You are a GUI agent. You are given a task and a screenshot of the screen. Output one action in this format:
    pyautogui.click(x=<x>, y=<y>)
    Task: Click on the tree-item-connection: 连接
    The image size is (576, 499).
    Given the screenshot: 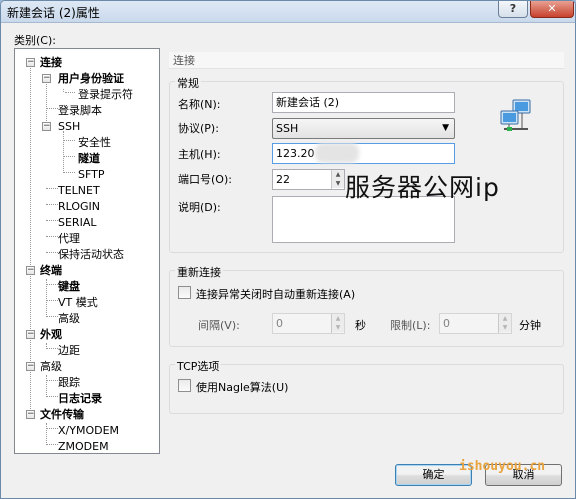 What is the action you would take?
    pyautogui.click(x=51, y=62)
    